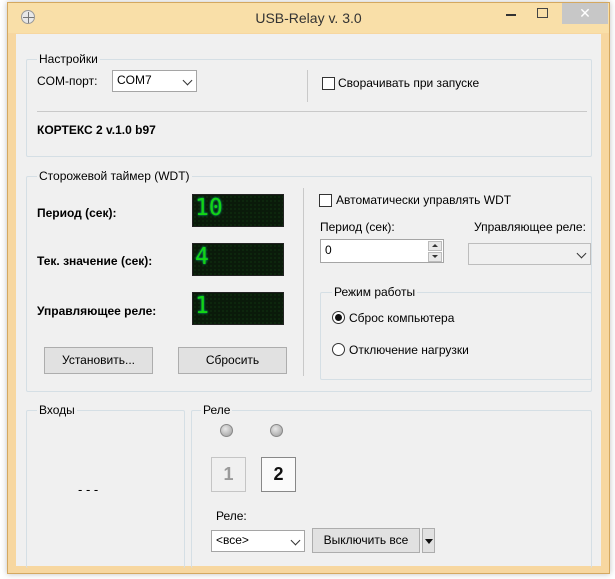 This screenshot has height=579, width=615. What do you see at coordinates (307, 86) in the screenshot?
I see `settings-divider` at bounding box center [307, 86].